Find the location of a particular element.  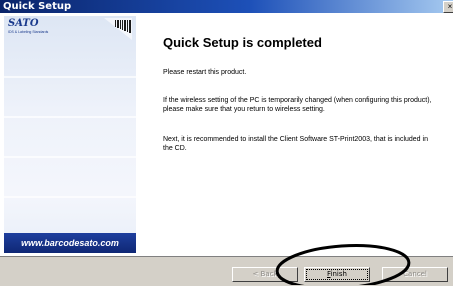

logo-tagline: IDS & Labeling Standards is located at coordinates (28, 32).